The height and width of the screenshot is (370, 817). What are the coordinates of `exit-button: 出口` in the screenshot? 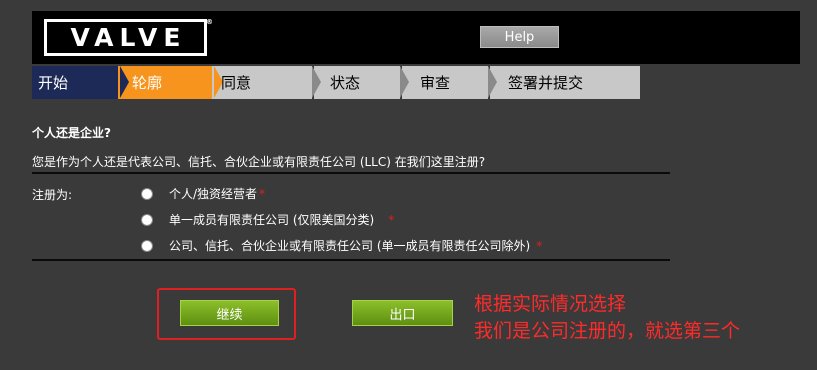 It's located at (402, 313).